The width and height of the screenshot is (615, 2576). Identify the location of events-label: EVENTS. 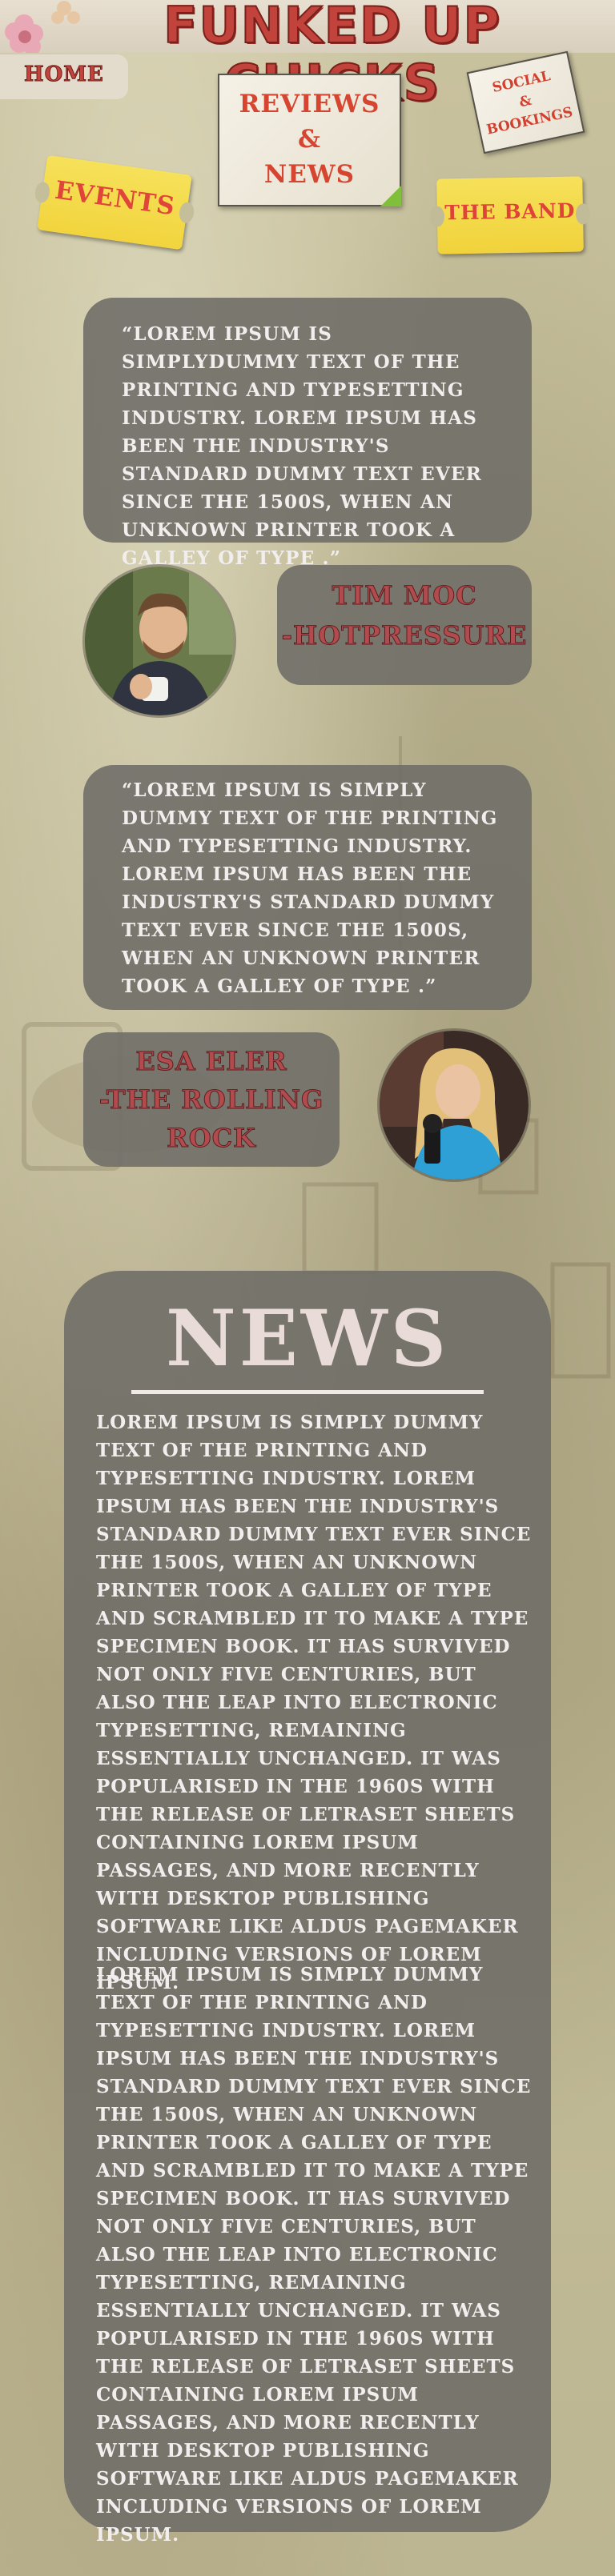
(115, 198).